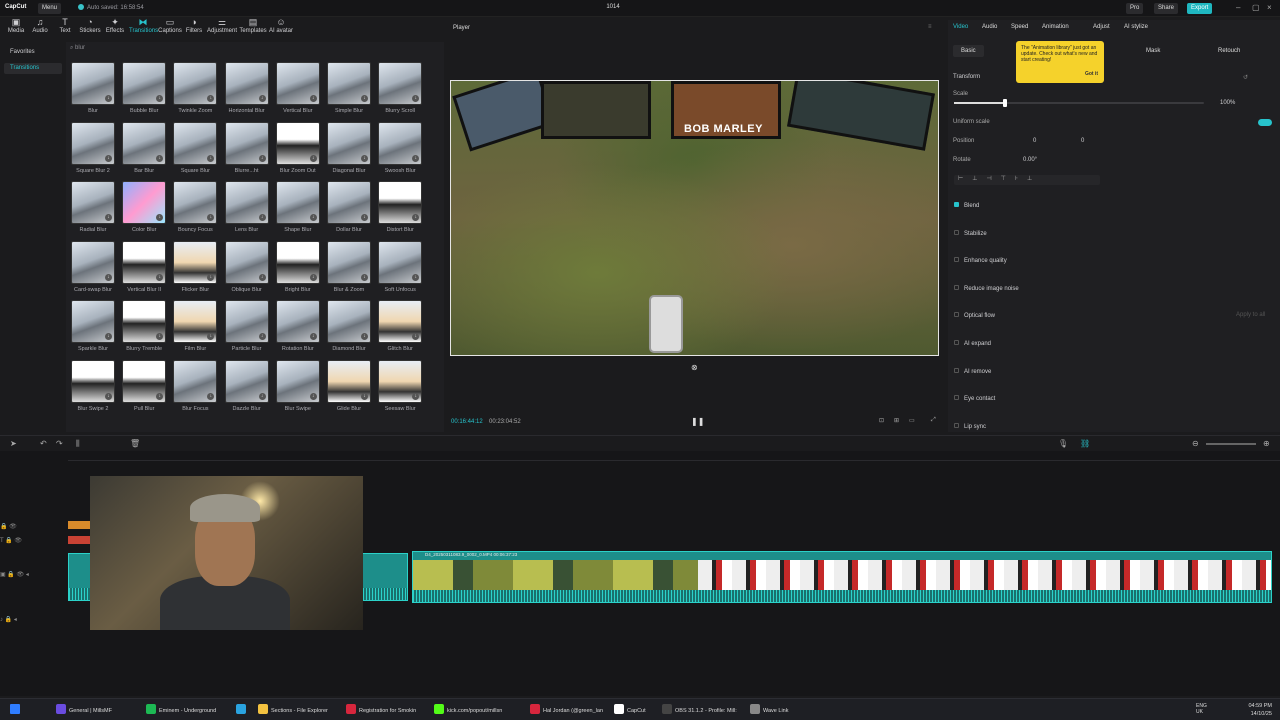 The height and width of the screenshot is (720, 1280). I want to click on taskbar-app: Hal Jordan (@green_lan, so click(566, 710).